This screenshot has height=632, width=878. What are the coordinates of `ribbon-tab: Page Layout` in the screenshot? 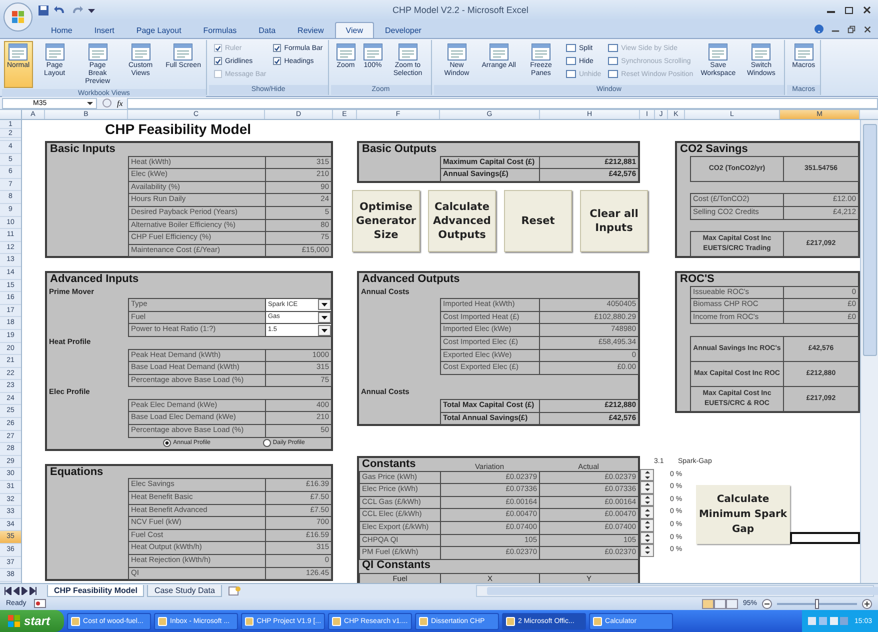 It's located at (158, 30).